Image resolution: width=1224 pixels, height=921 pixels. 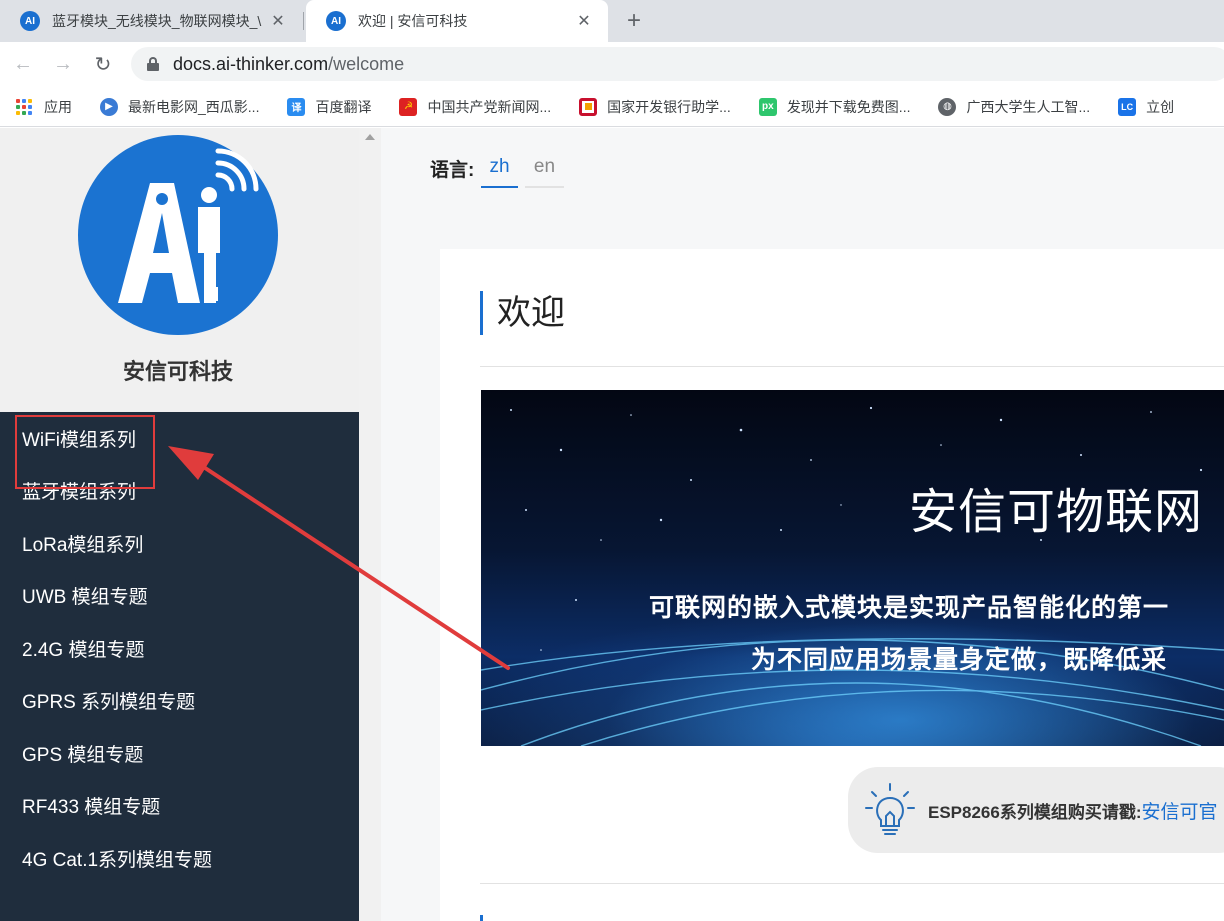 What do you see at coordinates (452, 170) in the screenshot?
I see `language-label: 语言:` at bounding box center [452, 170].